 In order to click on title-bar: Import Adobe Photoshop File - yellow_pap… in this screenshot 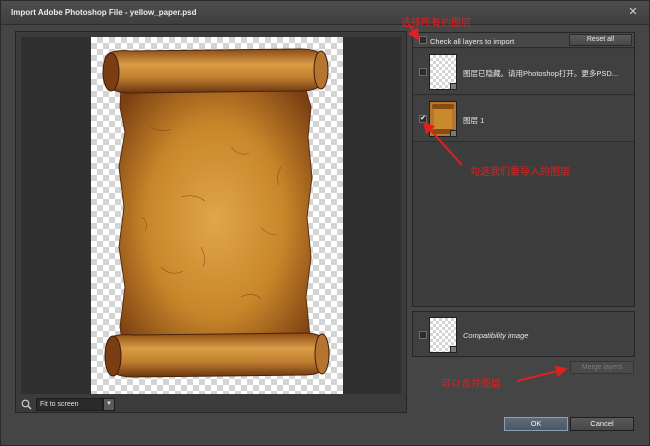, I will do `click(325, 13)`.